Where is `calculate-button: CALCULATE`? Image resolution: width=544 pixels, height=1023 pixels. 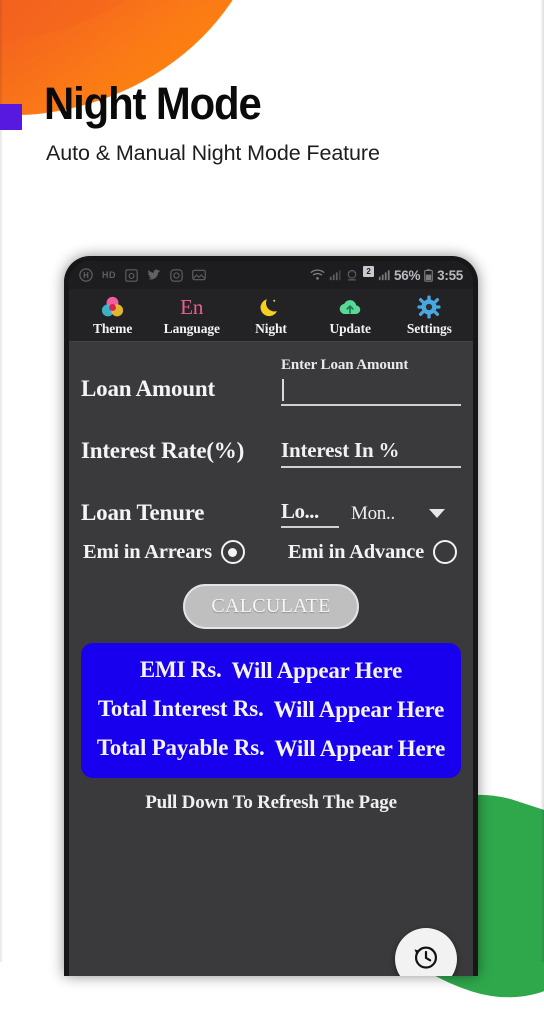
calculate-button: CALCULATE is located at coordinates (271, 606).